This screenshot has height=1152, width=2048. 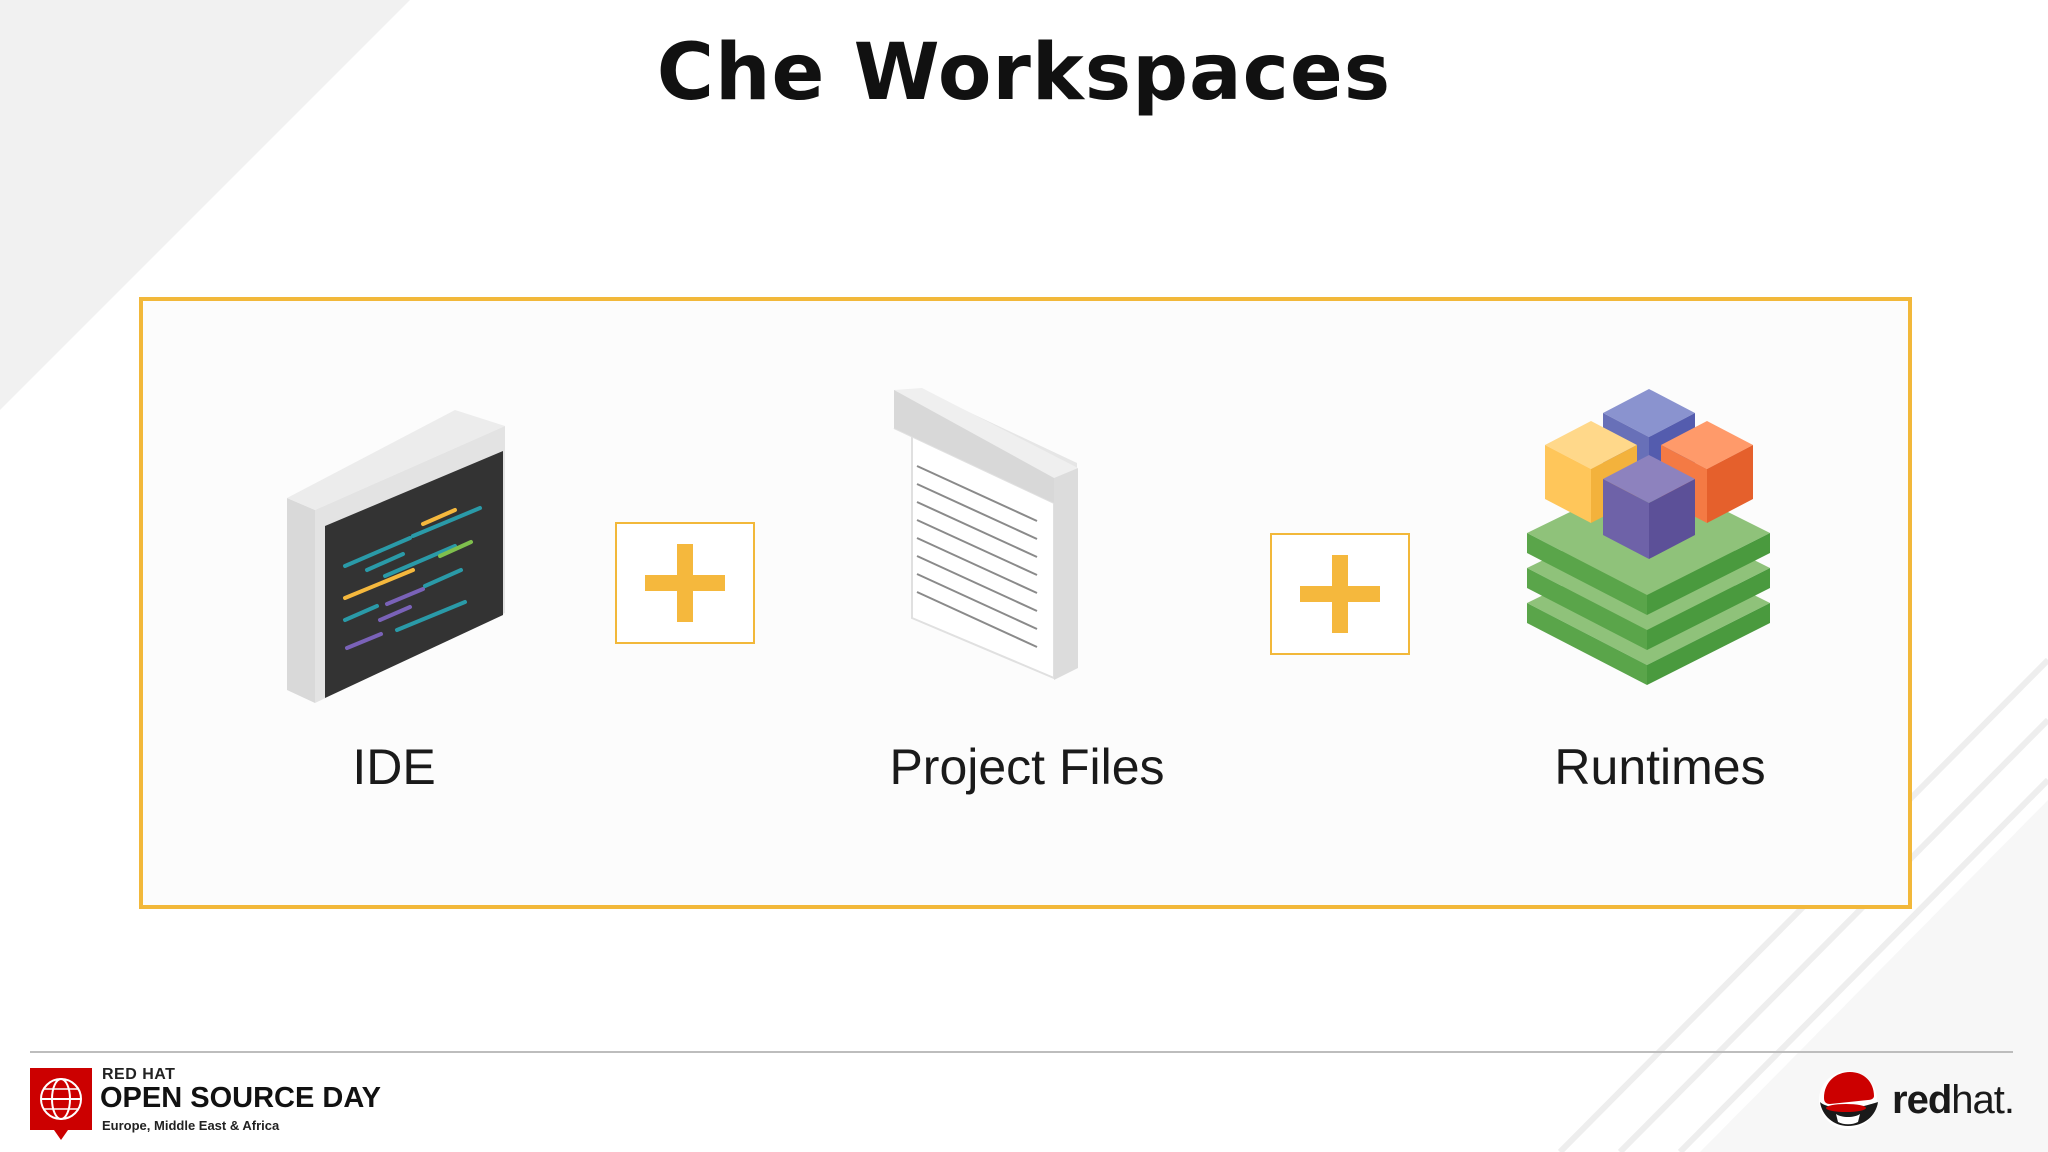 What do you see at coordinates (1983, 1100) in the screenshot?
I see `brand-light: hat.` at bounding box center [1983, 1100].